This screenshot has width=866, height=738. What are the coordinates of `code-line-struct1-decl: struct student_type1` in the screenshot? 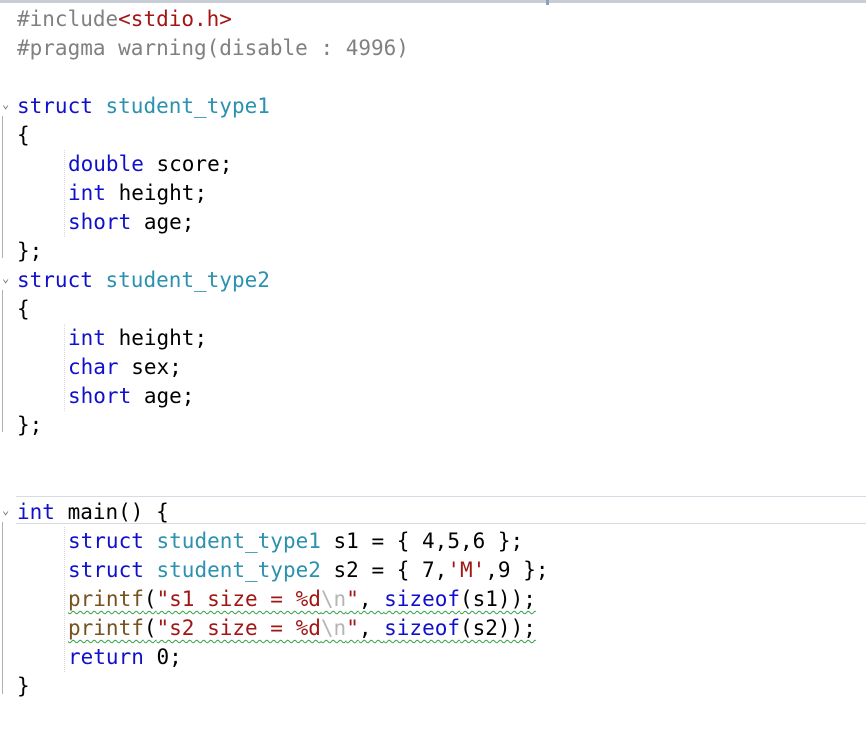 It's located at (143, 106).